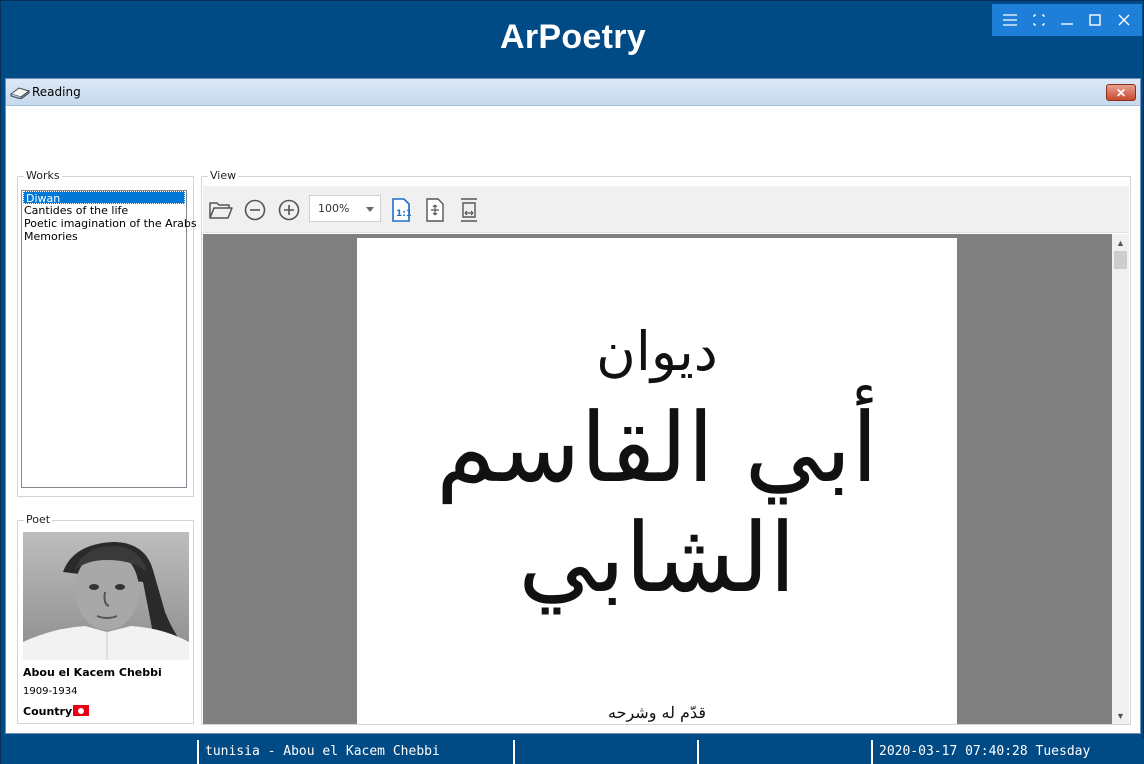  I want to click on actual-size-icon: 1:1, so click(401, 210).